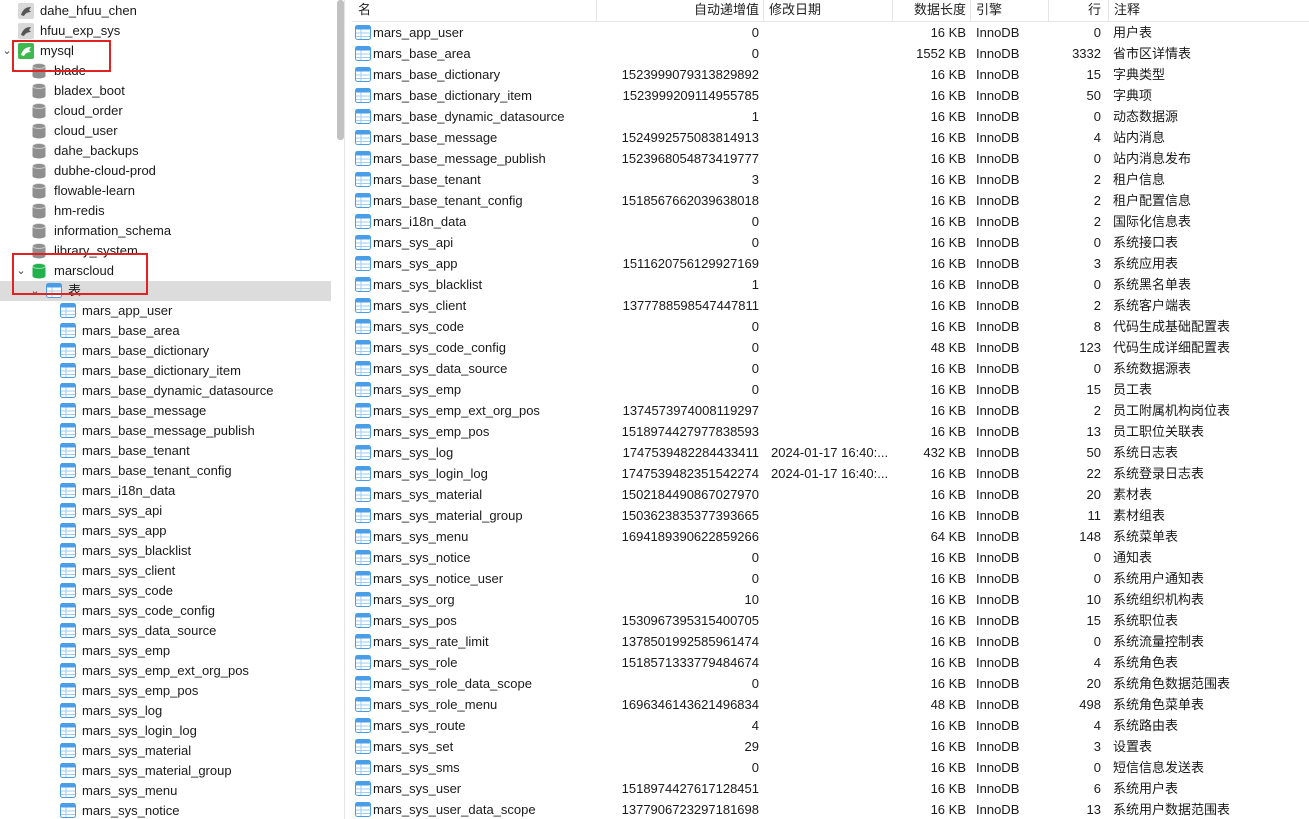 The height and width of the screenshot is (819, 1309). Describe the element at coordinates (165, 151) in the screenshot. I see `database-item: dahe_backups` at that location.